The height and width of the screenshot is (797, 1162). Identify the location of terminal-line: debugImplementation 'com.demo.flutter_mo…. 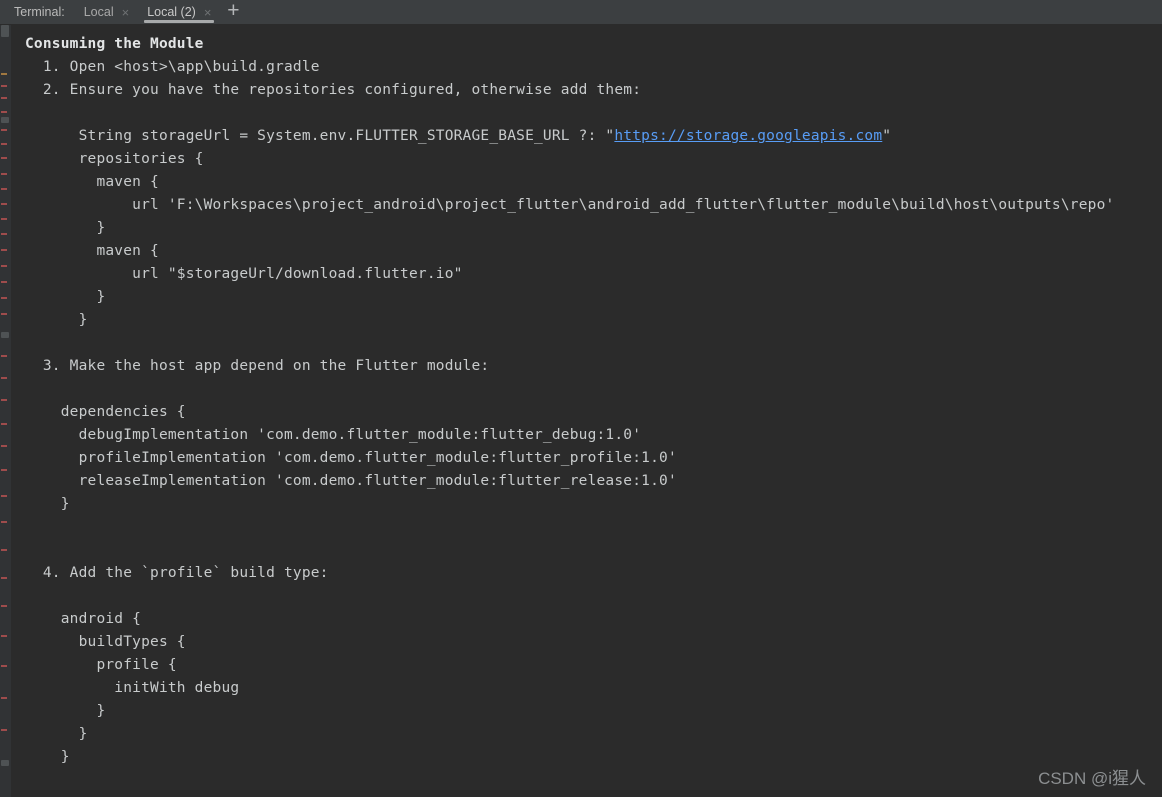
(333, 435).